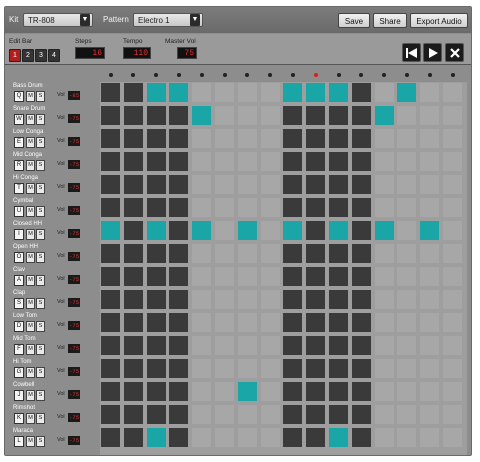 Image resolution: width=480 pixels, height=462 pixels. I want to click on track-key-button: J, so click(19, 395).